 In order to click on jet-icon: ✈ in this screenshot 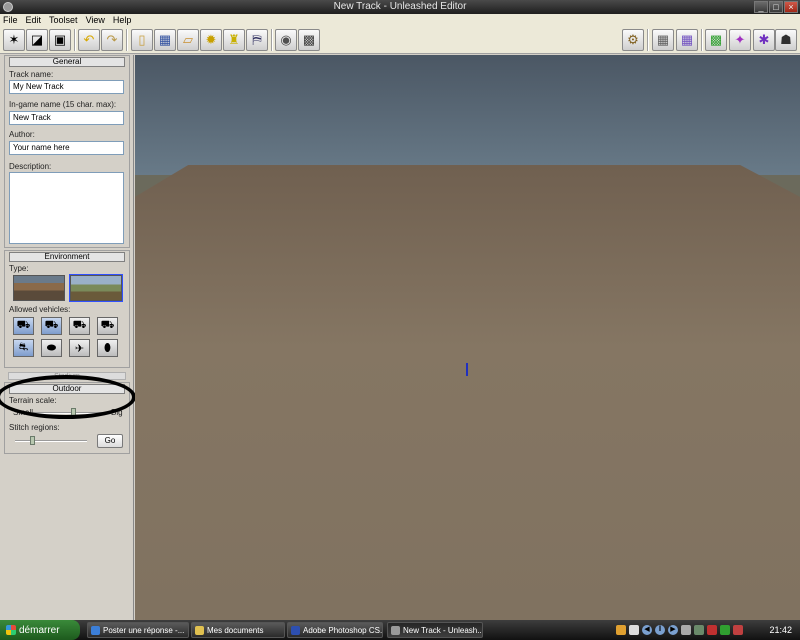, I will do `click(79, 348)`.